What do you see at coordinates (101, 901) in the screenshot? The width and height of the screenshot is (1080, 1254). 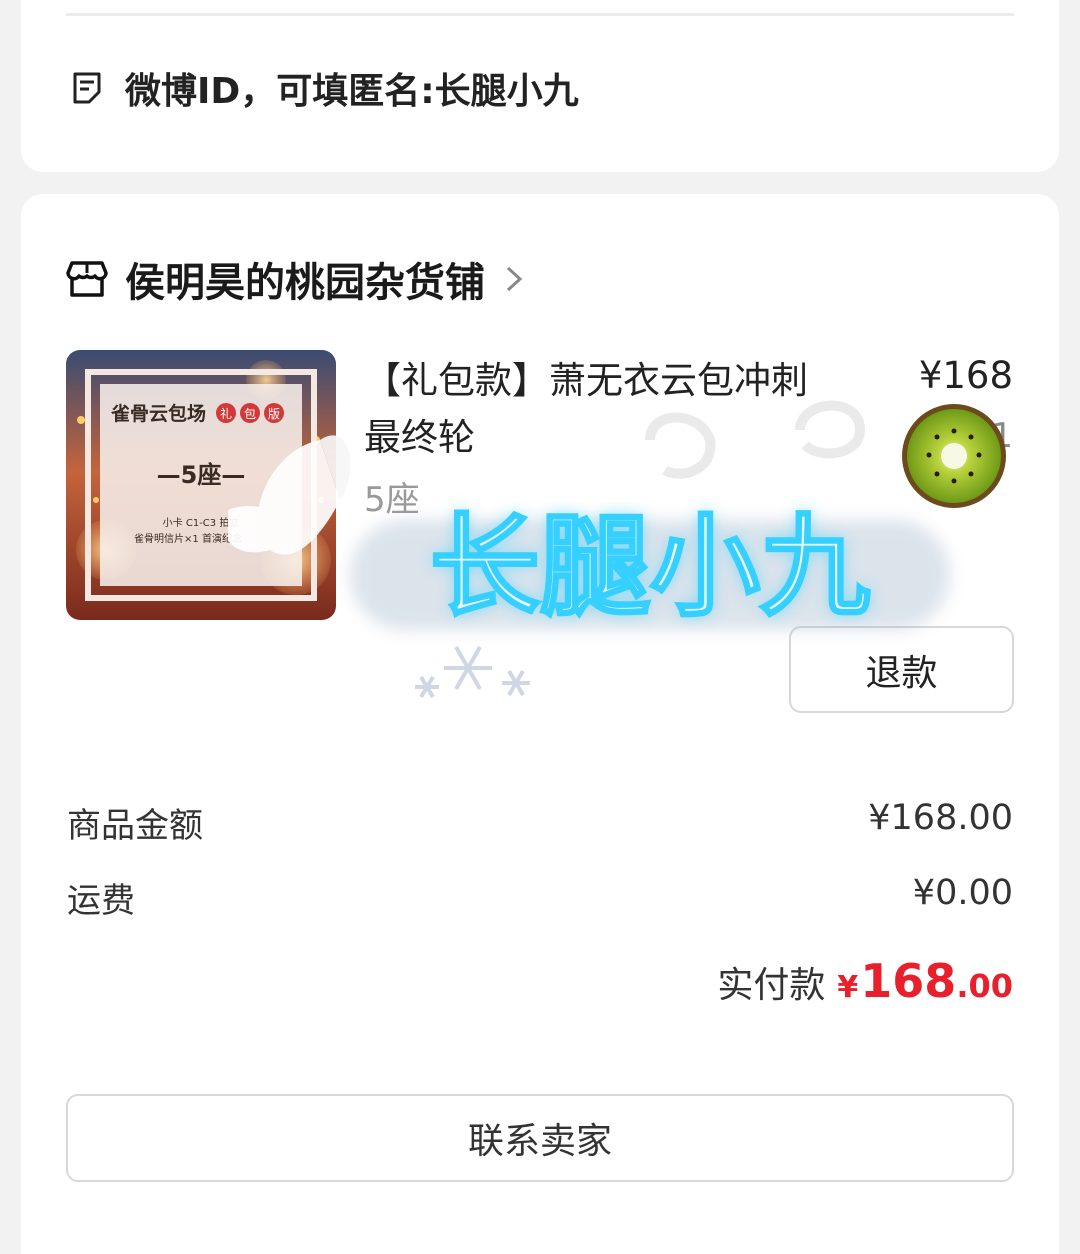 I see `shipping-label: 运费` at bounding box center [101, 901].